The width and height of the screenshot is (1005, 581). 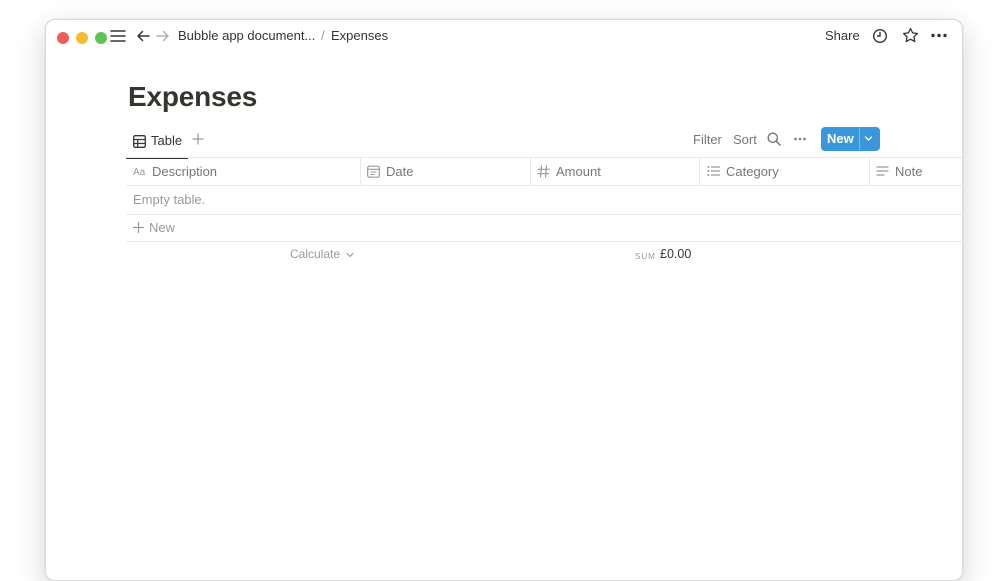 What do you see at coordinates (63, 38) in the screenshot?
I see `close-window-button` at bounding box center [63, 38].